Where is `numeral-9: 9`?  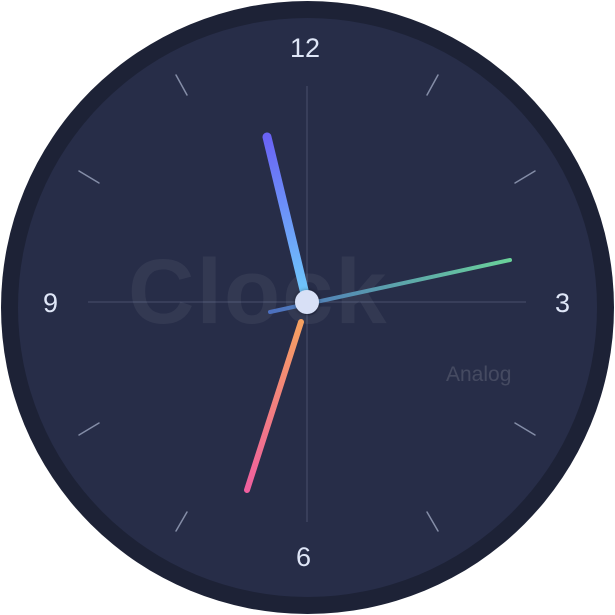
numeral-9: 9 is located at coordinates (51, 303).